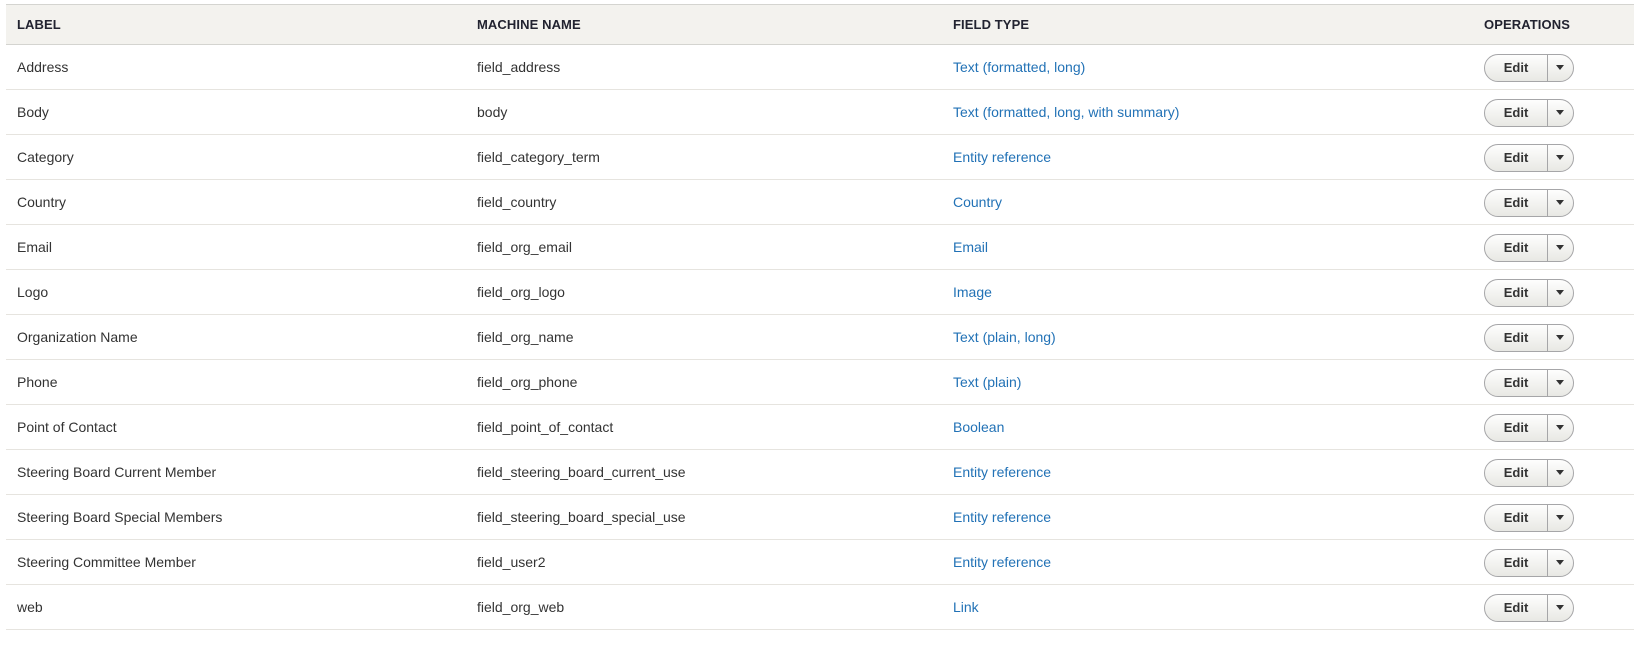 This screenshot has width=1634, height=653. Describe the element at coordinates (33, 112) in the screenshot. I see `field-label: Body` at that location.